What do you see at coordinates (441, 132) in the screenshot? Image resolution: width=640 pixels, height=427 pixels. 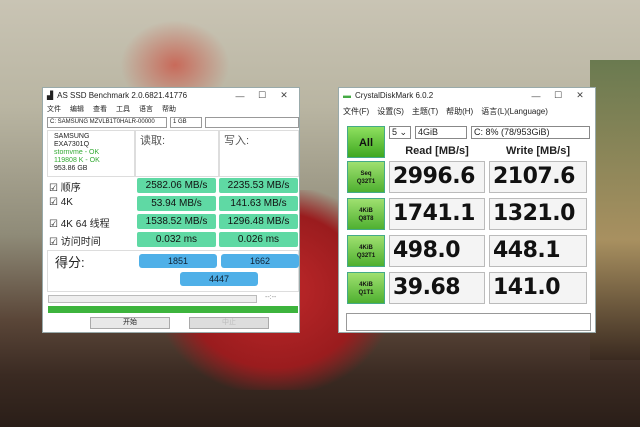 I see `size-select: 4GiB` at bounding box center [441, 132].